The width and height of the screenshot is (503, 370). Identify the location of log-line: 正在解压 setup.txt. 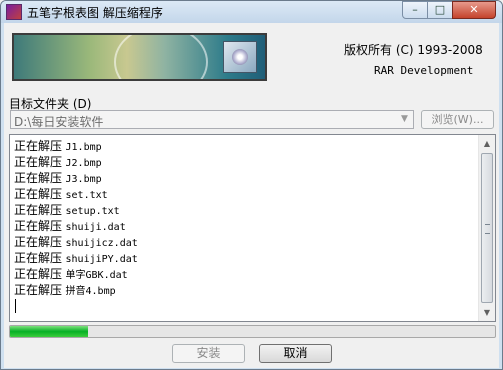
(76, 210).